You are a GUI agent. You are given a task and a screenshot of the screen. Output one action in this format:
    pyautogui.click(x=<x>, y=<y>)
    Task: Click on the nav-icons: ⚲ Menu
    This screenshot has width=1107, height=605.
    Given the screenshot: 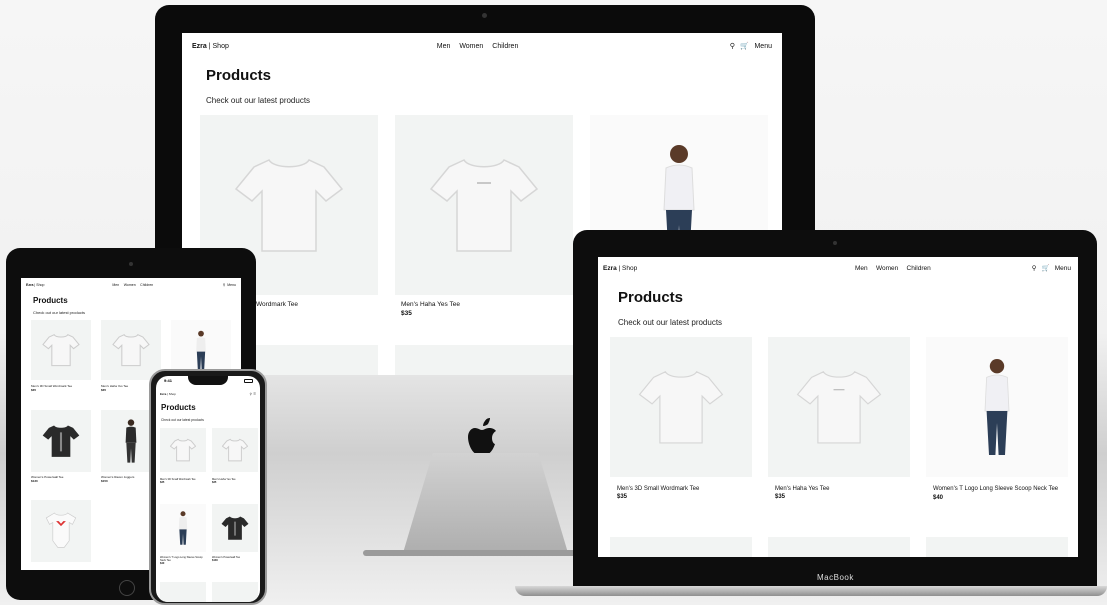 What is the action you would take?
    pyautogui.click(x=228, y=285)
    